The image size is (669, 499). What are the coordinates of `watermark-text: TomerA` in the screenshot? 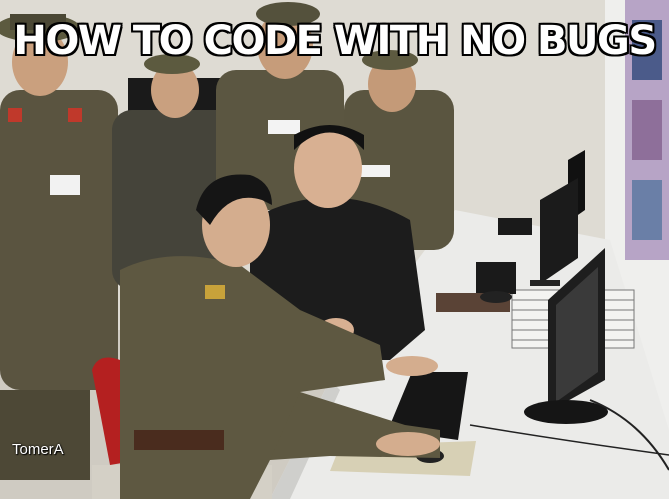 It's located at (38, 449).